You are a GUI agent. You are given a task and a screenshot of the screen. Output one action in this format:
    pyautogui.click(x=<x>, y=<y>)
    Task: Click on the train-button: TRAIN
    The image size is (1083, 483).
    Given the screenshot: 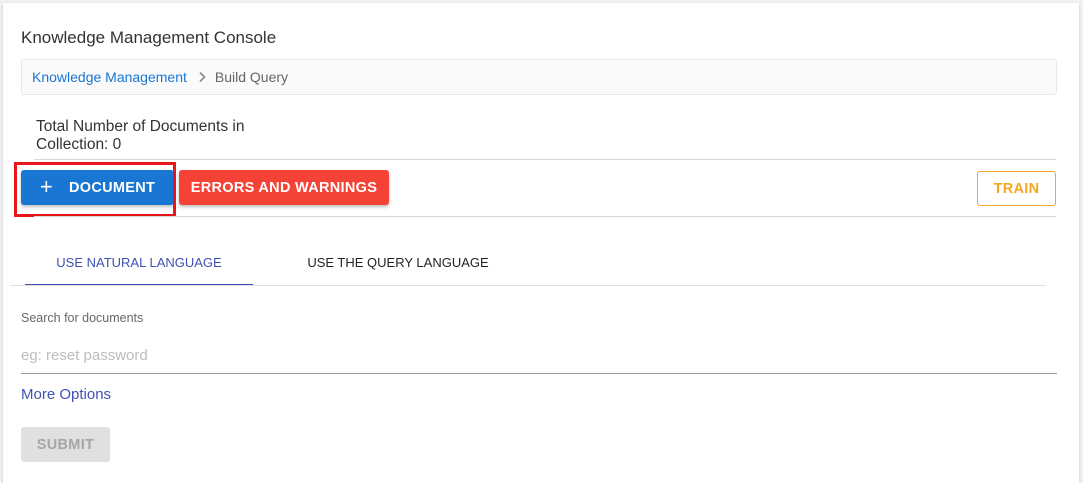 What is the action you would take?
    pyautogui.click(x=1016, y=188)
    